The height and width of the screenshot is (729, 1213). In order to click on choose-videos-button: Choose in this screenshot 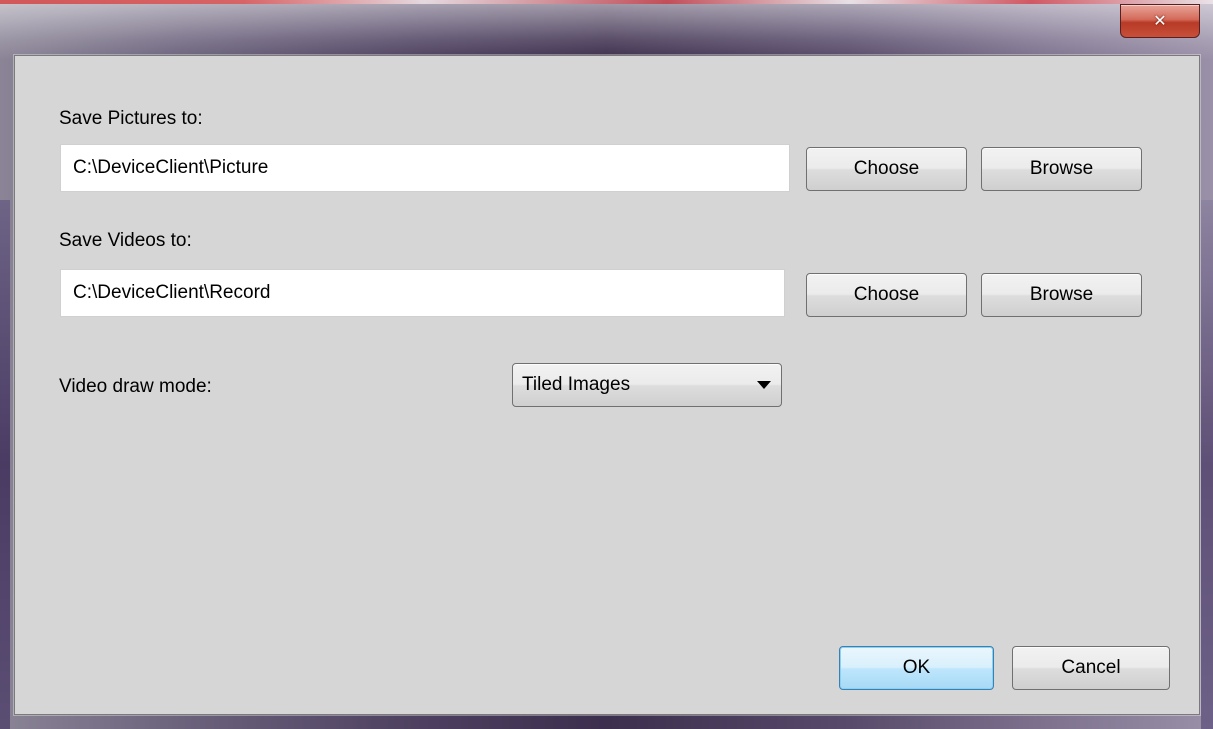, I will do `click(886, 295)`.